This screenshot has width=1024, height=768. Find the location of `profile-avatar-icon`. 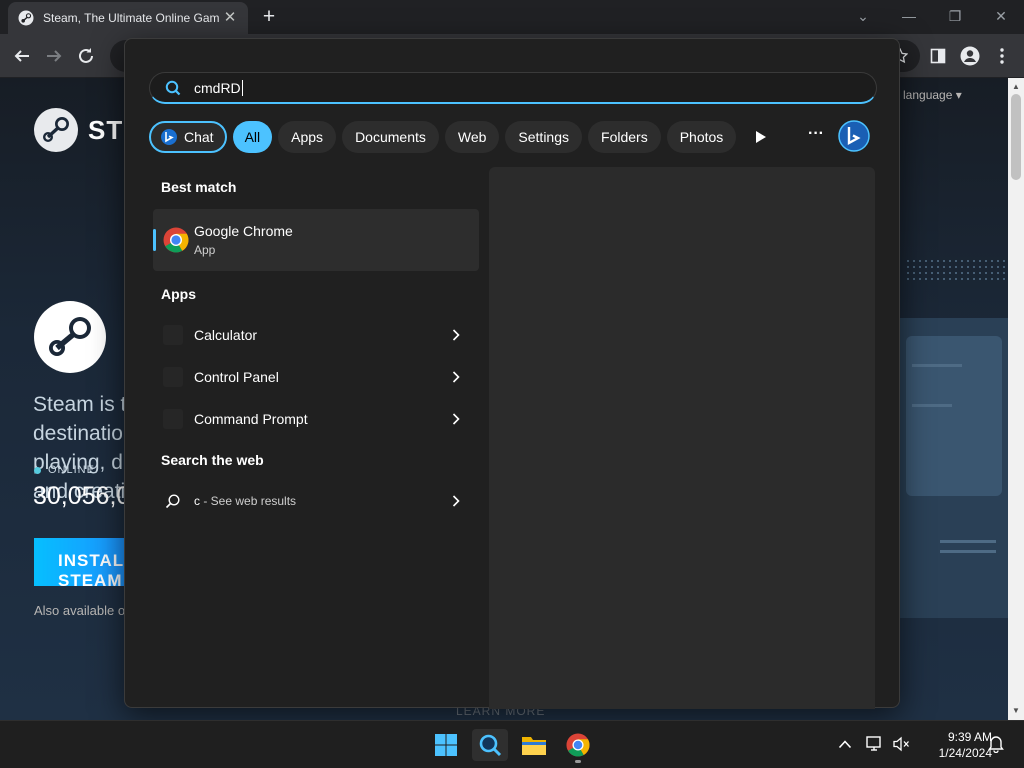

profile-avatar-icon is located at coordinates (970, 56).